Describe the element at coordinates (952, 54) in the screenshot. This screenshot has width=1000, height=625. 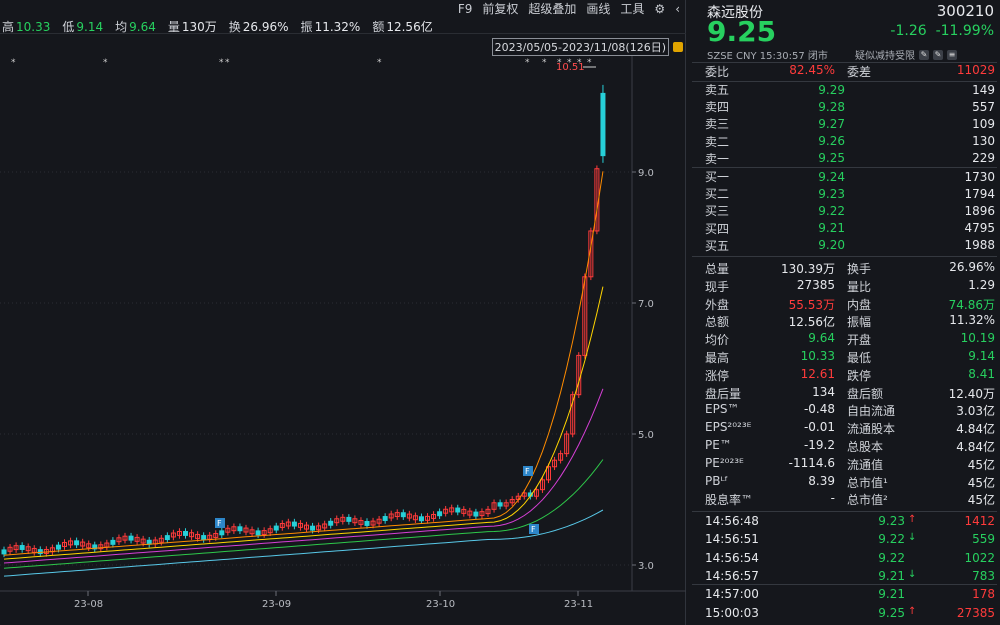
I see `menu-icon: ≡` at that location.